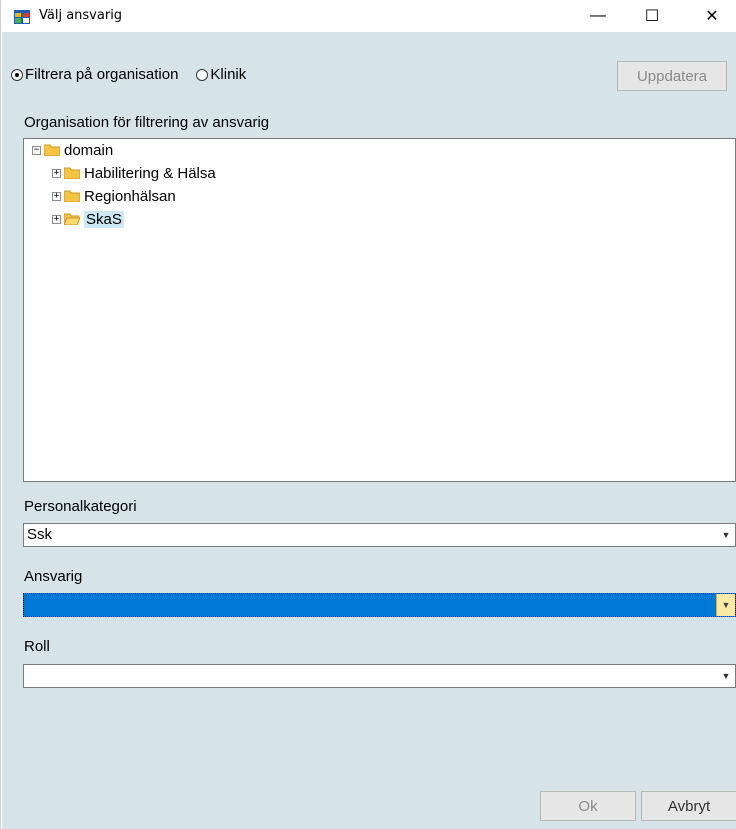 The height and width of the screenshot is (829, 736). What do you see at coordinates (588, 806) in the screenshot?
I see `ok-button: Ok` at bounding box center [588, 806].